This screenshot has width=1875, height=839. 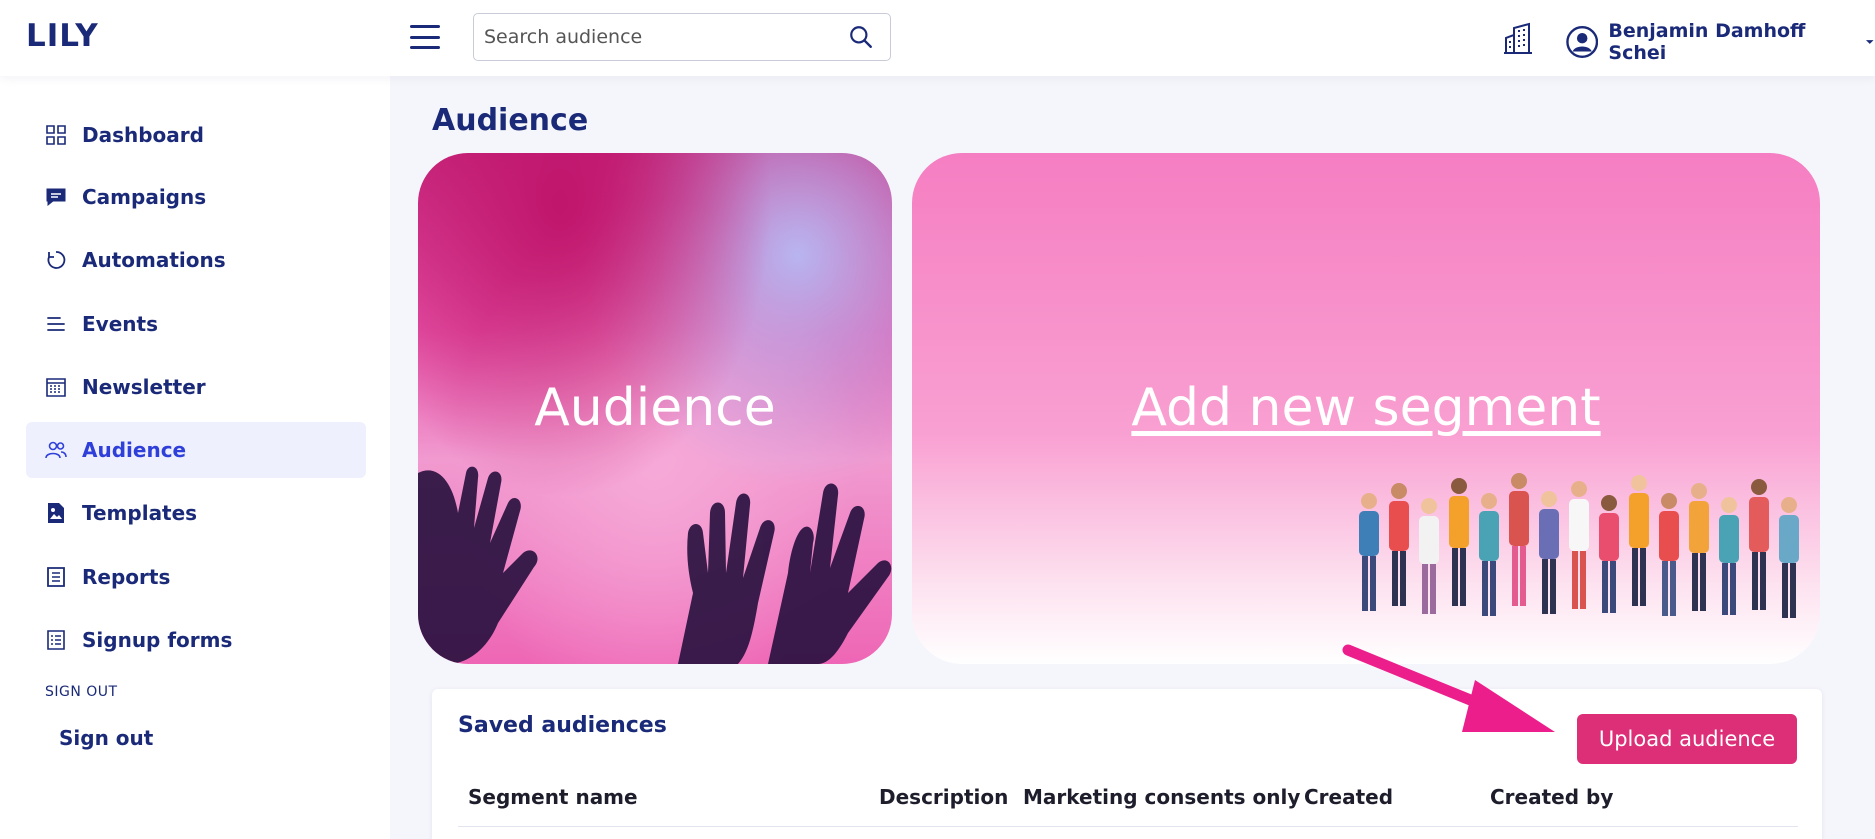 I want to click on refresh-icon, so click(x=56, y=260).